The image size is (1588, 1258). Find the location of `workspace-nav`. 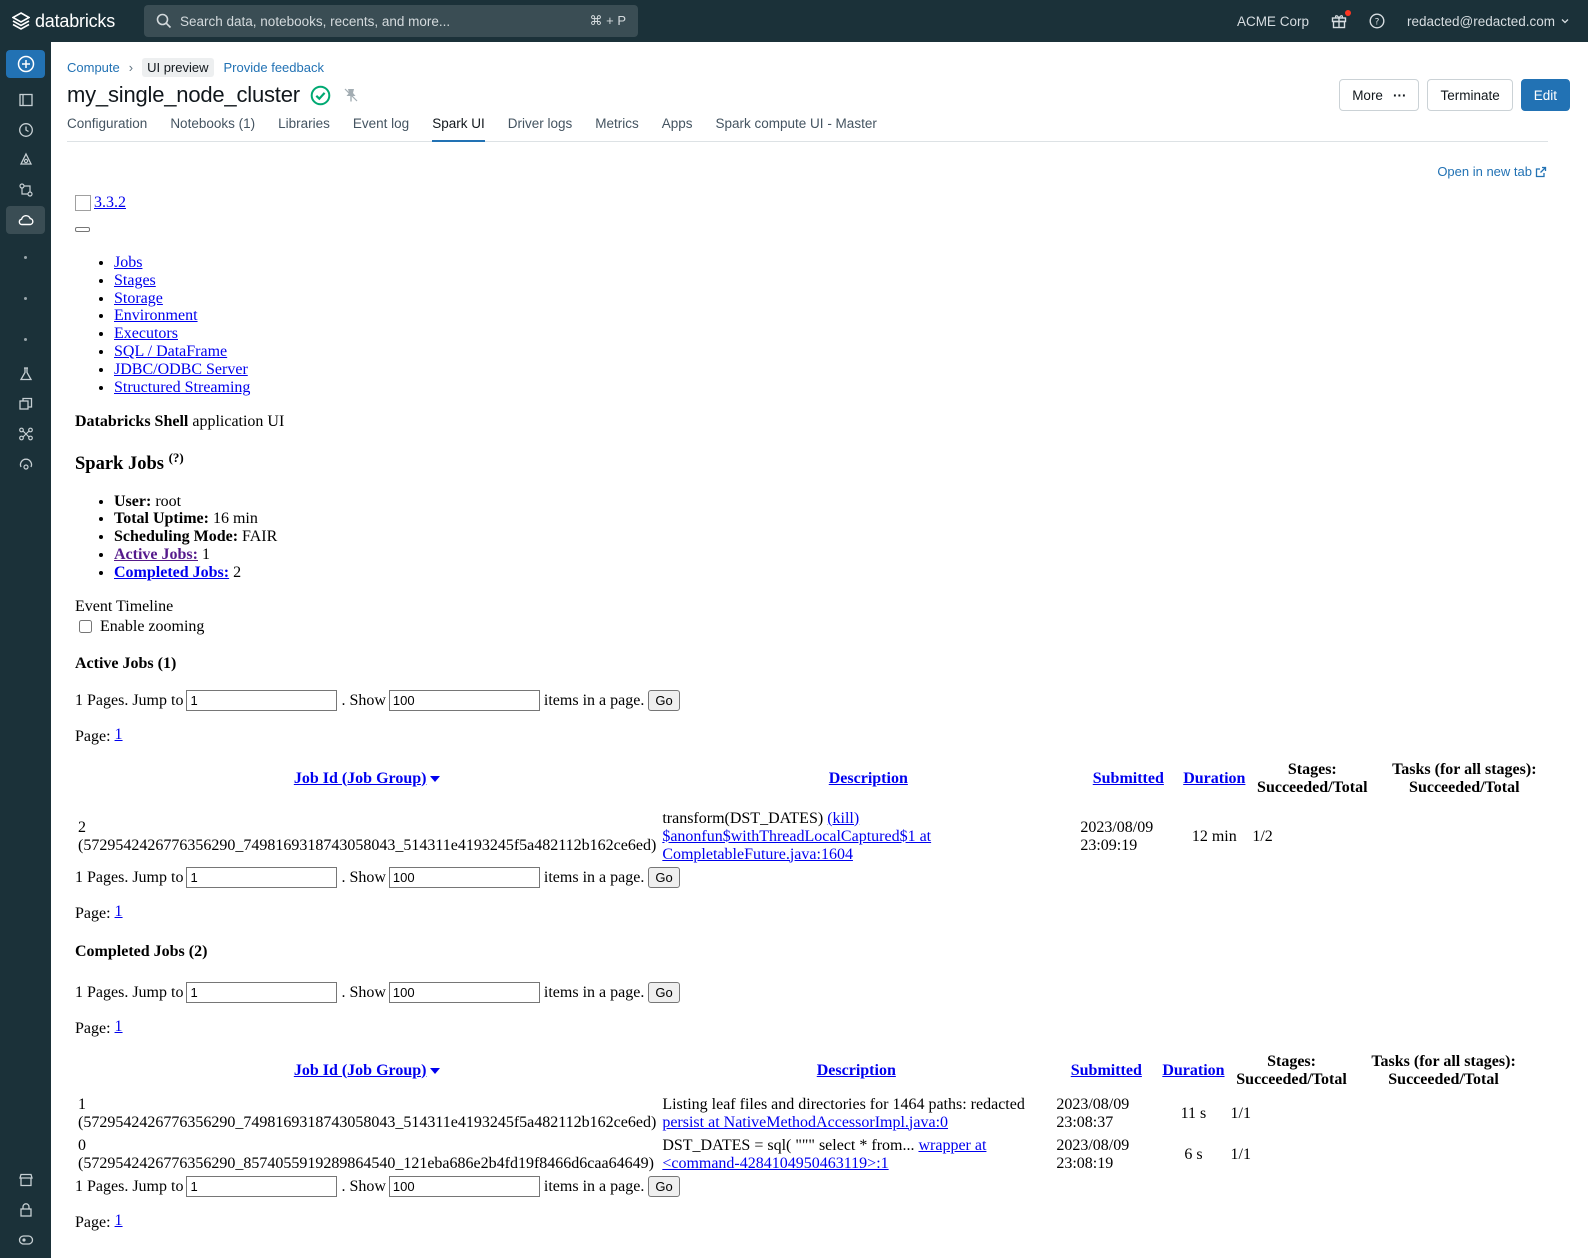

workspace-nav is located at coordinates (25, 100).